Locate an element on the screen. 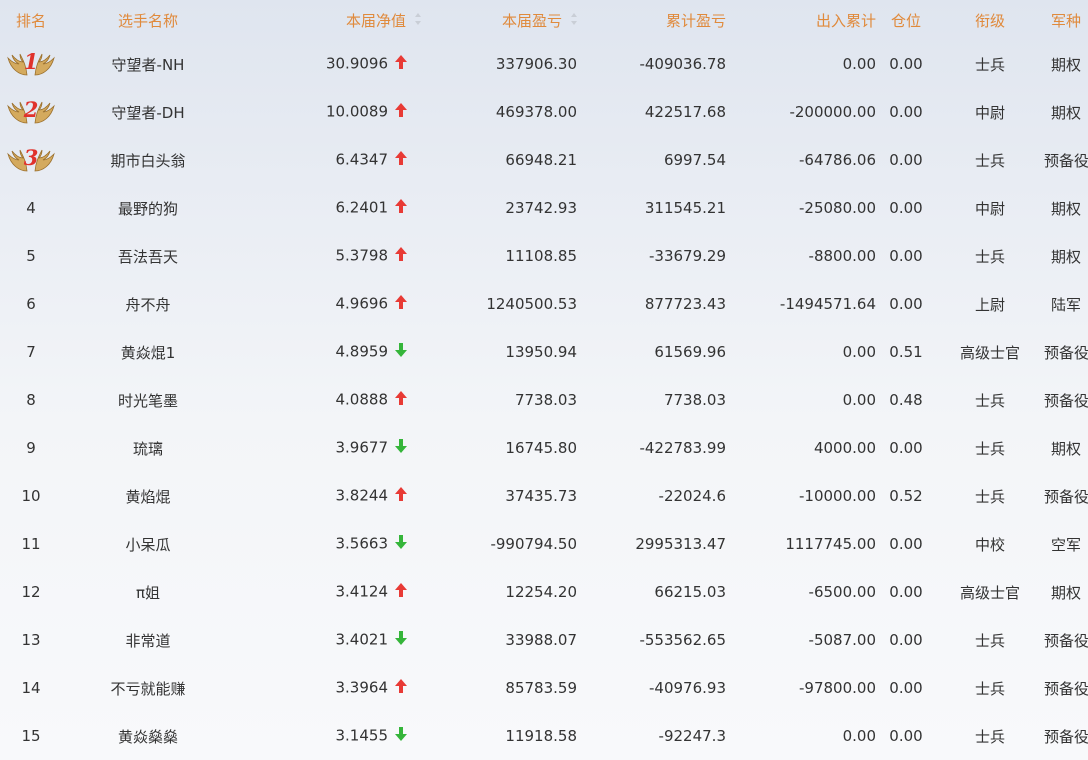  branch-cell: 空军 is located at coordinates (1066, 544).